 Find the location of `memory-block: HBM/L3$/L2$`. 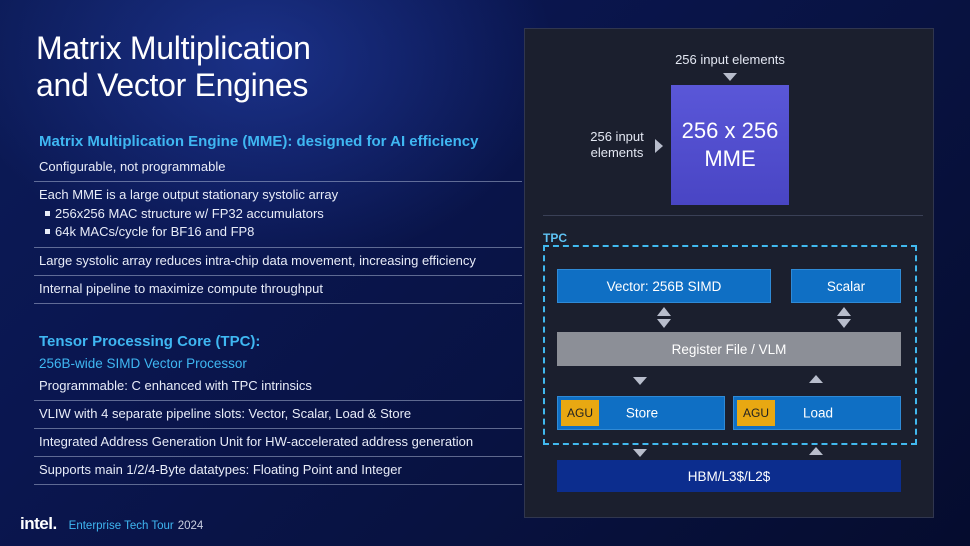

memory-block: HBM/L3$/L2$ is located at coordinates (729, 476).